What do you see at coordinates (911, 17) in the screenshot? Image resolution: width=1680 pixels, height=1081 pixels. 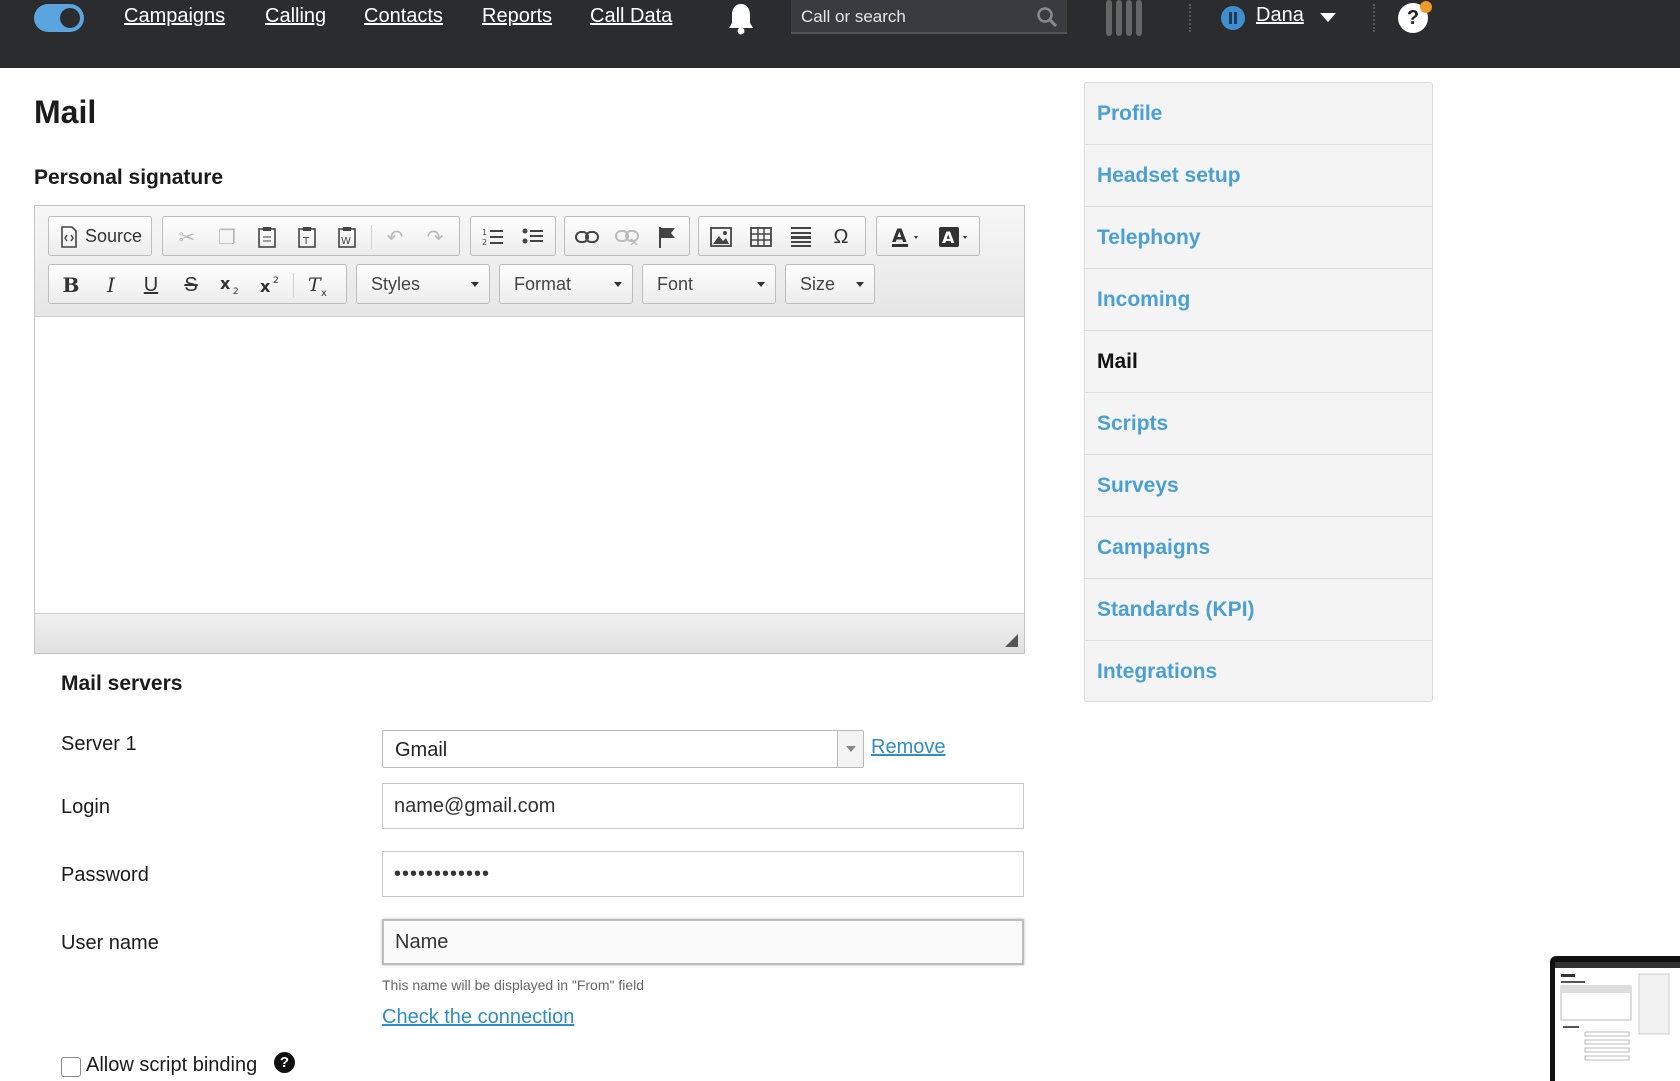 I see `search-input` at bounding box center [911, 17].